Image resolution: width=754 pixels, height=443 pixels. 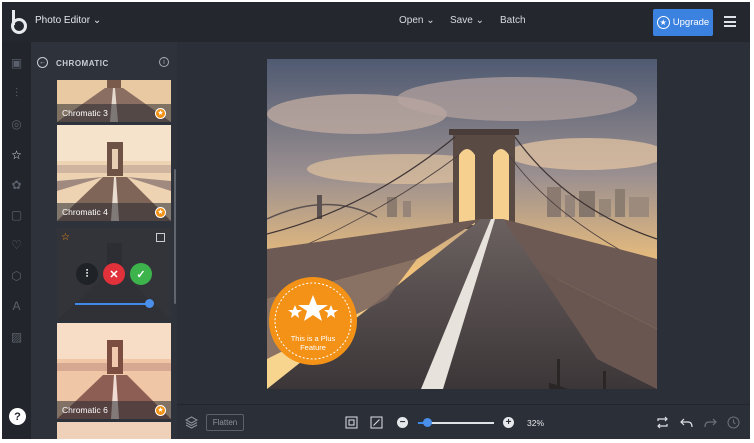 I want to click on save-menu: Save ⌄, so click(x=467, y=20).